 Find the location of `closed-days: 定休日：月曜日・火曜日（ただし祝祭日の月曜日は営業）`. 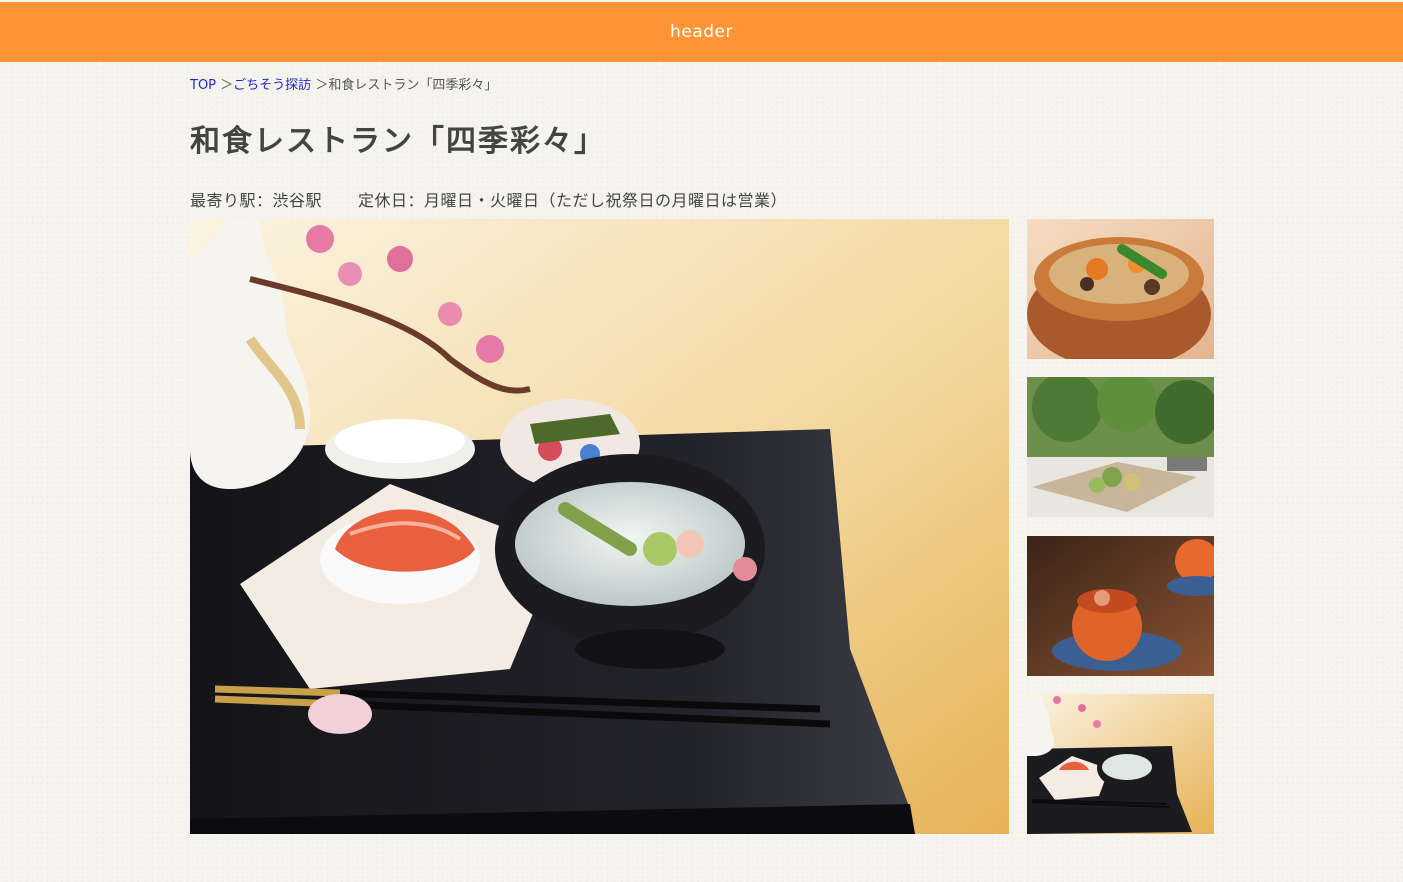

closed-days: 定休日：月曜日・火曜日（ただし祝祭日の月曜日は営業） is located at coordinates (573, 200).